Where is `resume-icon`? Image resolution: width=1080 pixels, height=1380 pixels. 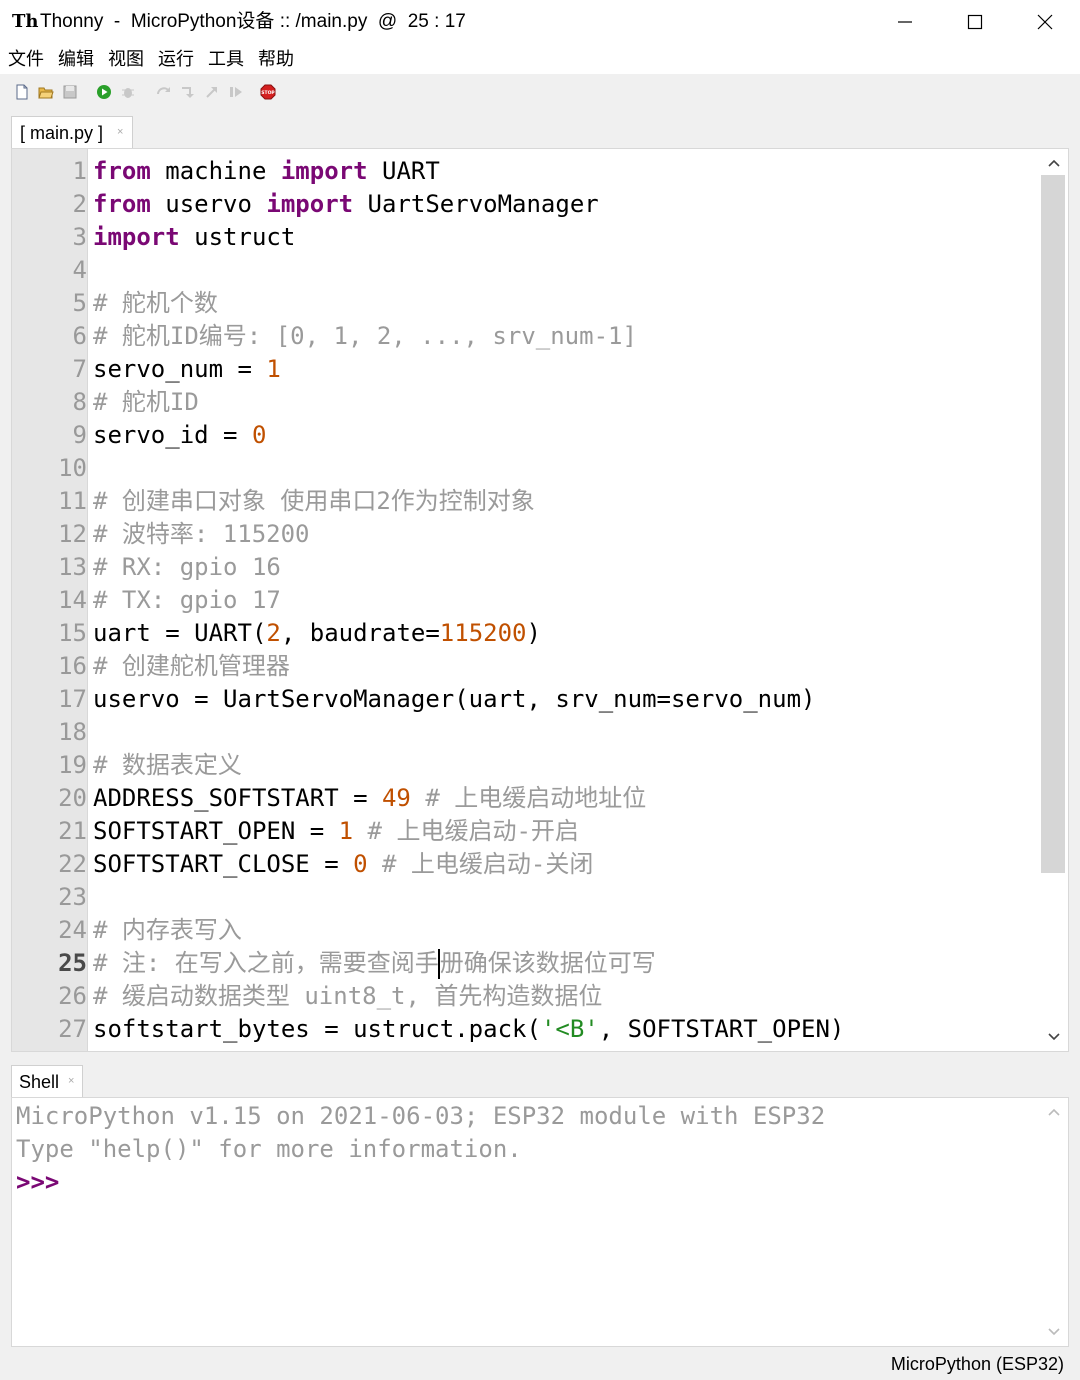
resume-icon is located at coordinates (236, 92).